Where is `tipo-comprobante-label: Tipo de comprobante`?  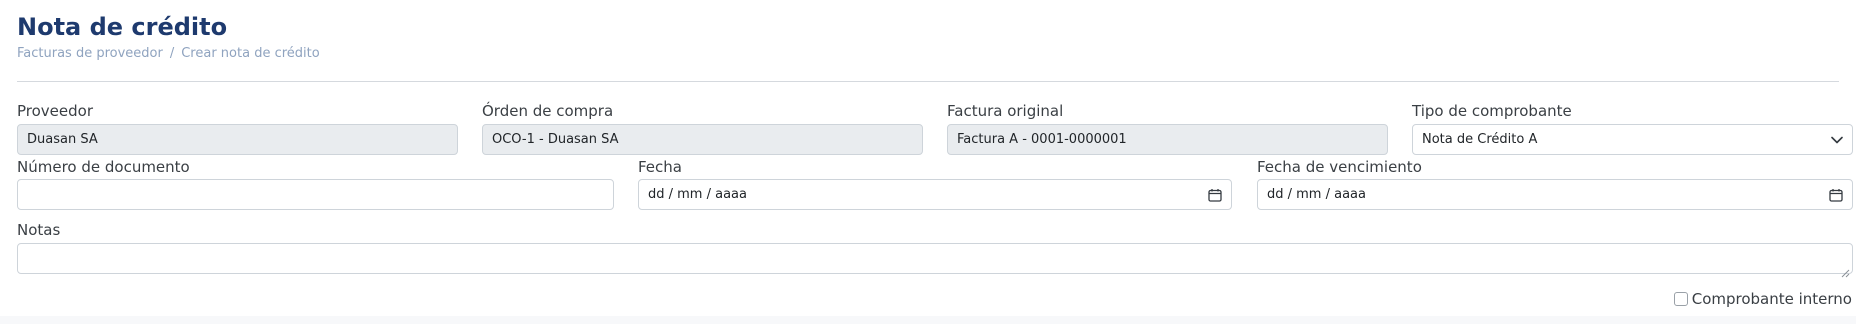 tipo-comprobante-label: Tipo de comprobante is located at coordinates (1492, 111).